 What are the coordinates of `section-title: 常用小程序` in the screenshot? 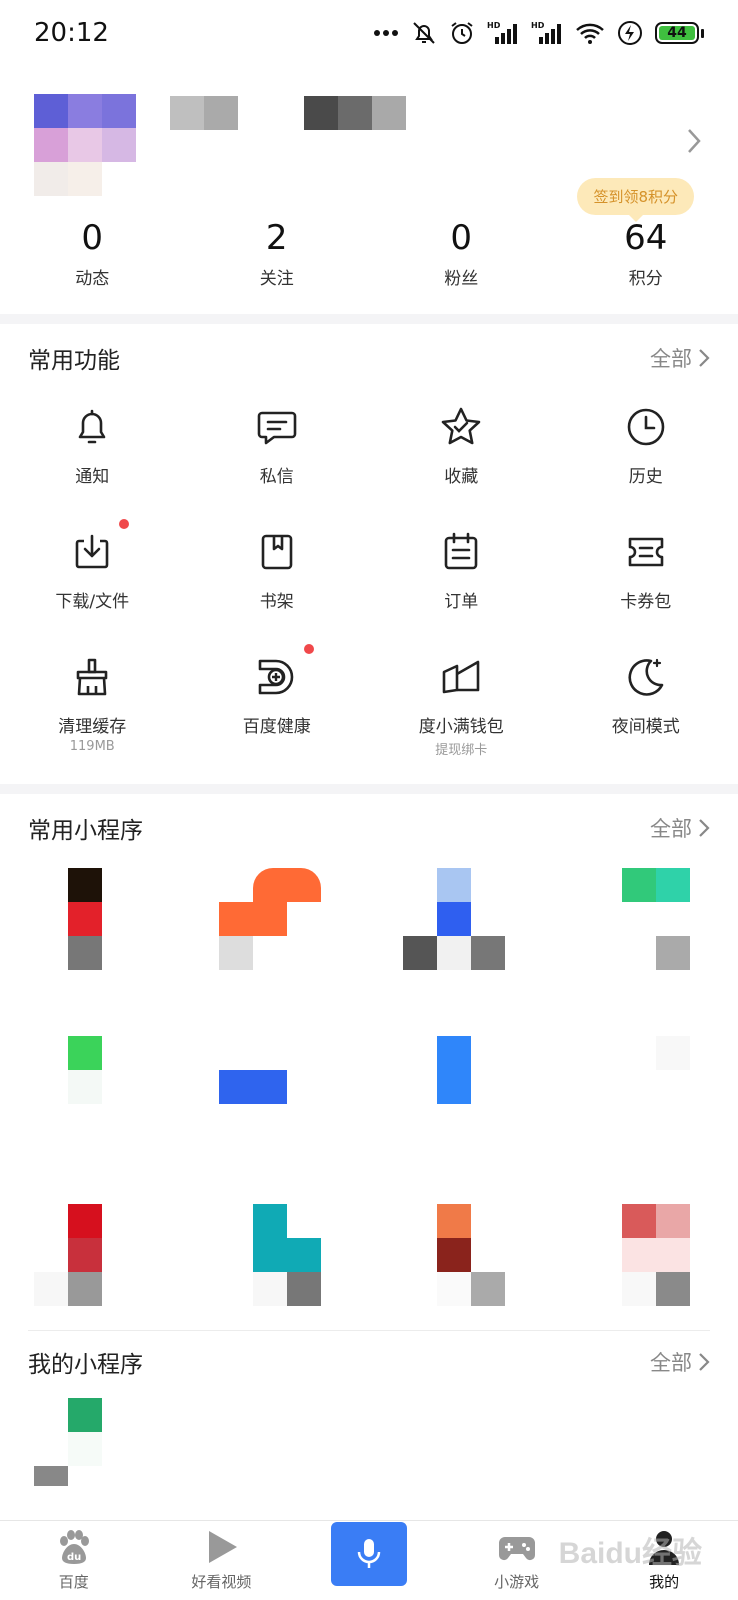 It's located at (85, 831).